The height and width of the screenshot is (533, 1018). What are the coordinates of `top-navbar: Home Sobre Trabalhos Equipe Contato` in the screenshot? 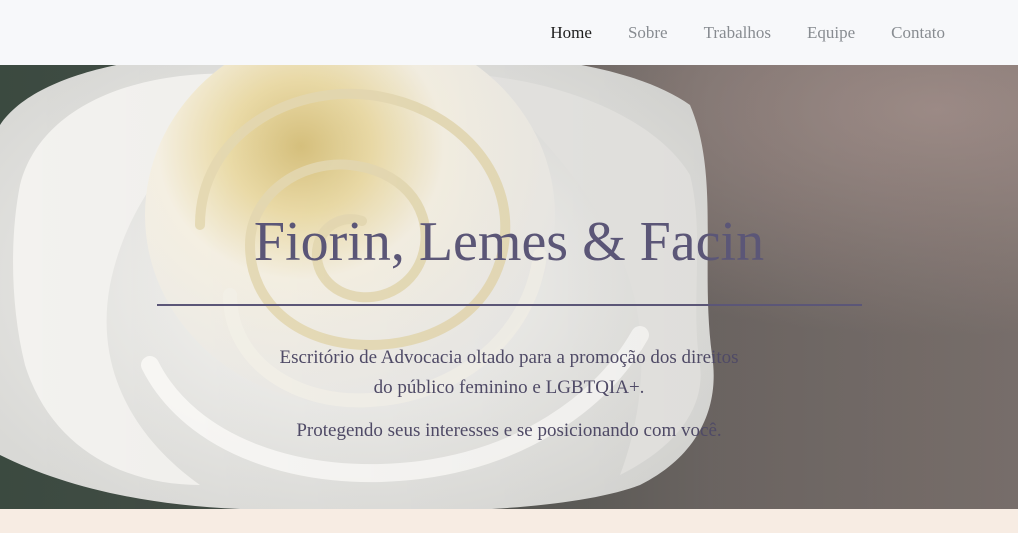 It's located at (509, 32).